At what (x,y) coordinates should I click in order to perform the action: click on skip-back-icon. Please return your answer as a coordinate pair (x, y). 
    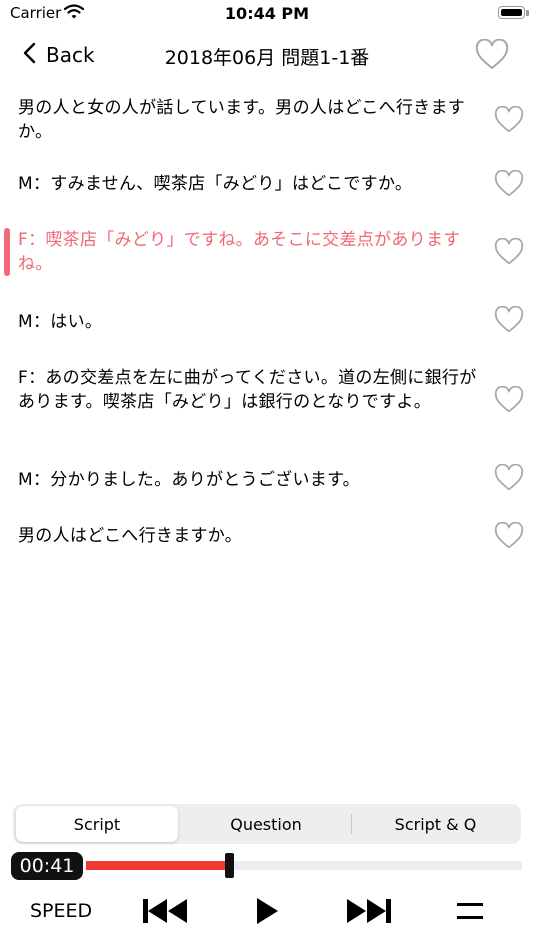
    Looking at the image, I should click on (166, 913).